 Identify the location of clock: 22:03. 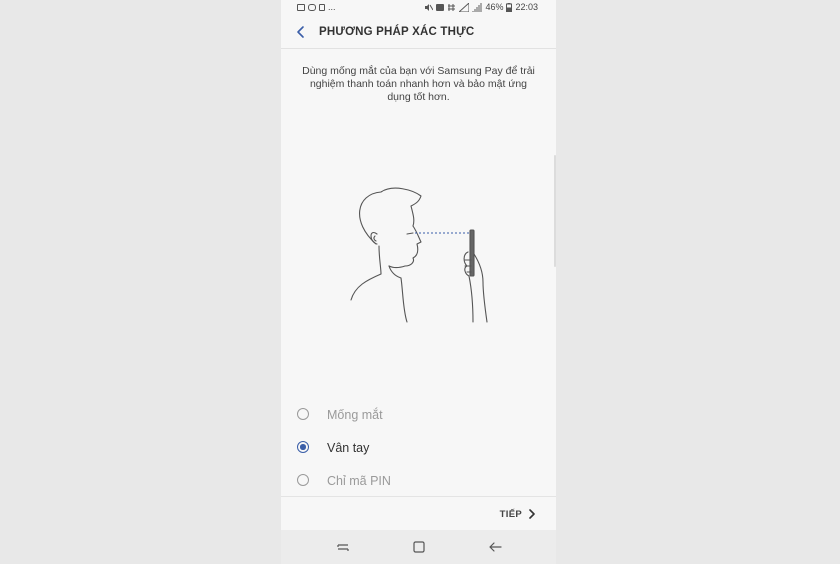
(526, 7).